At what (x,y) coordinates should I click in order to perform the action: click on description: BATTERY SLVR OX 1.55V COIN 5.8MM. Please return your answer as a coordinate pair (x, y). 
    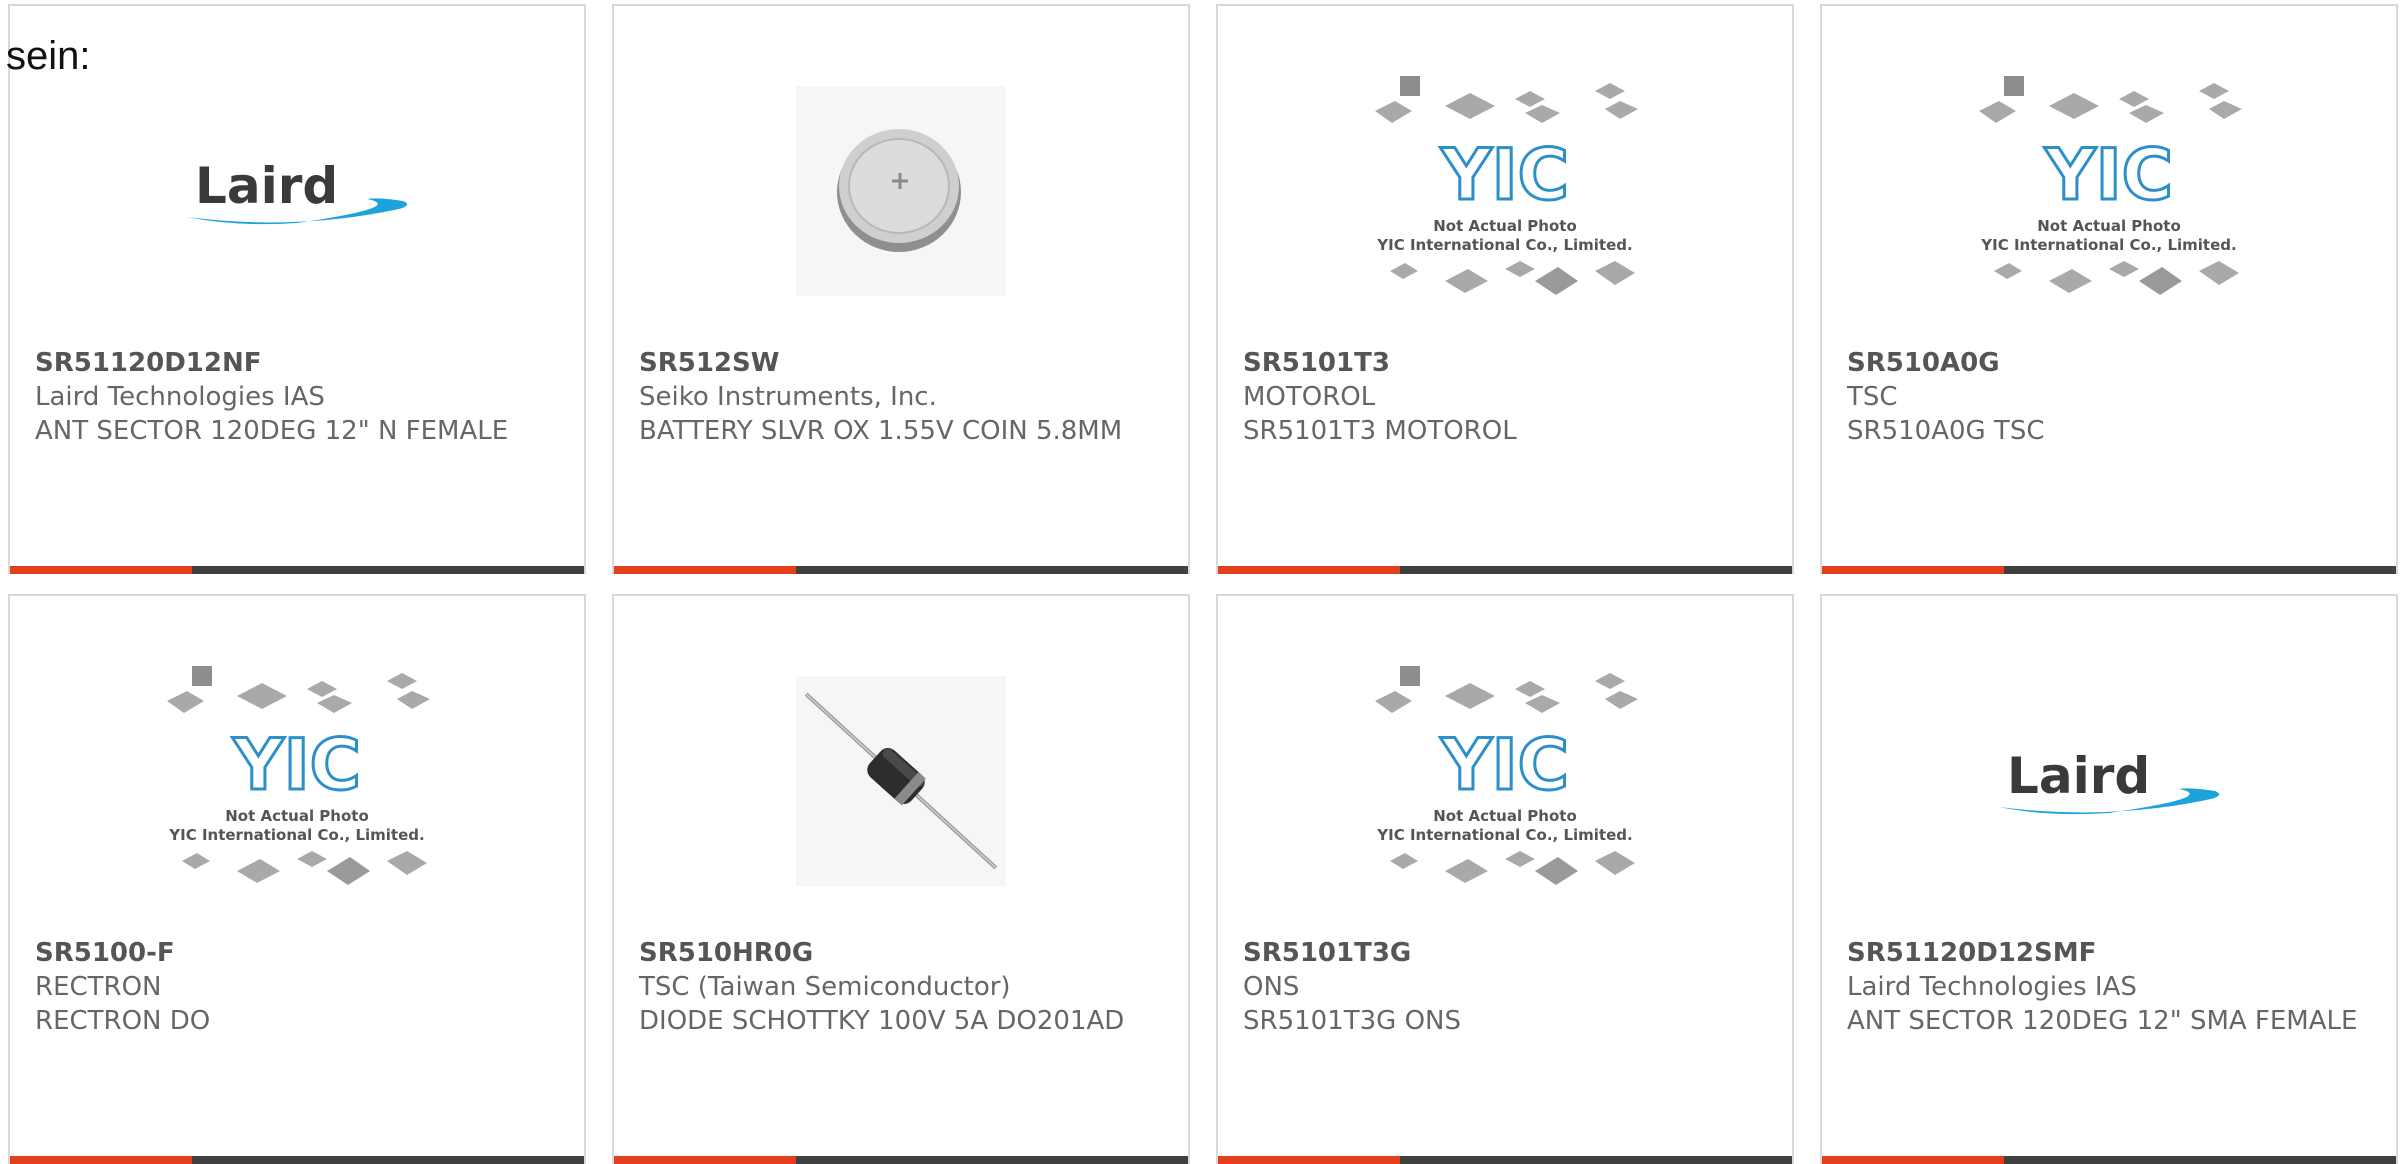
    Looking at the image, I should click on (881, 431).